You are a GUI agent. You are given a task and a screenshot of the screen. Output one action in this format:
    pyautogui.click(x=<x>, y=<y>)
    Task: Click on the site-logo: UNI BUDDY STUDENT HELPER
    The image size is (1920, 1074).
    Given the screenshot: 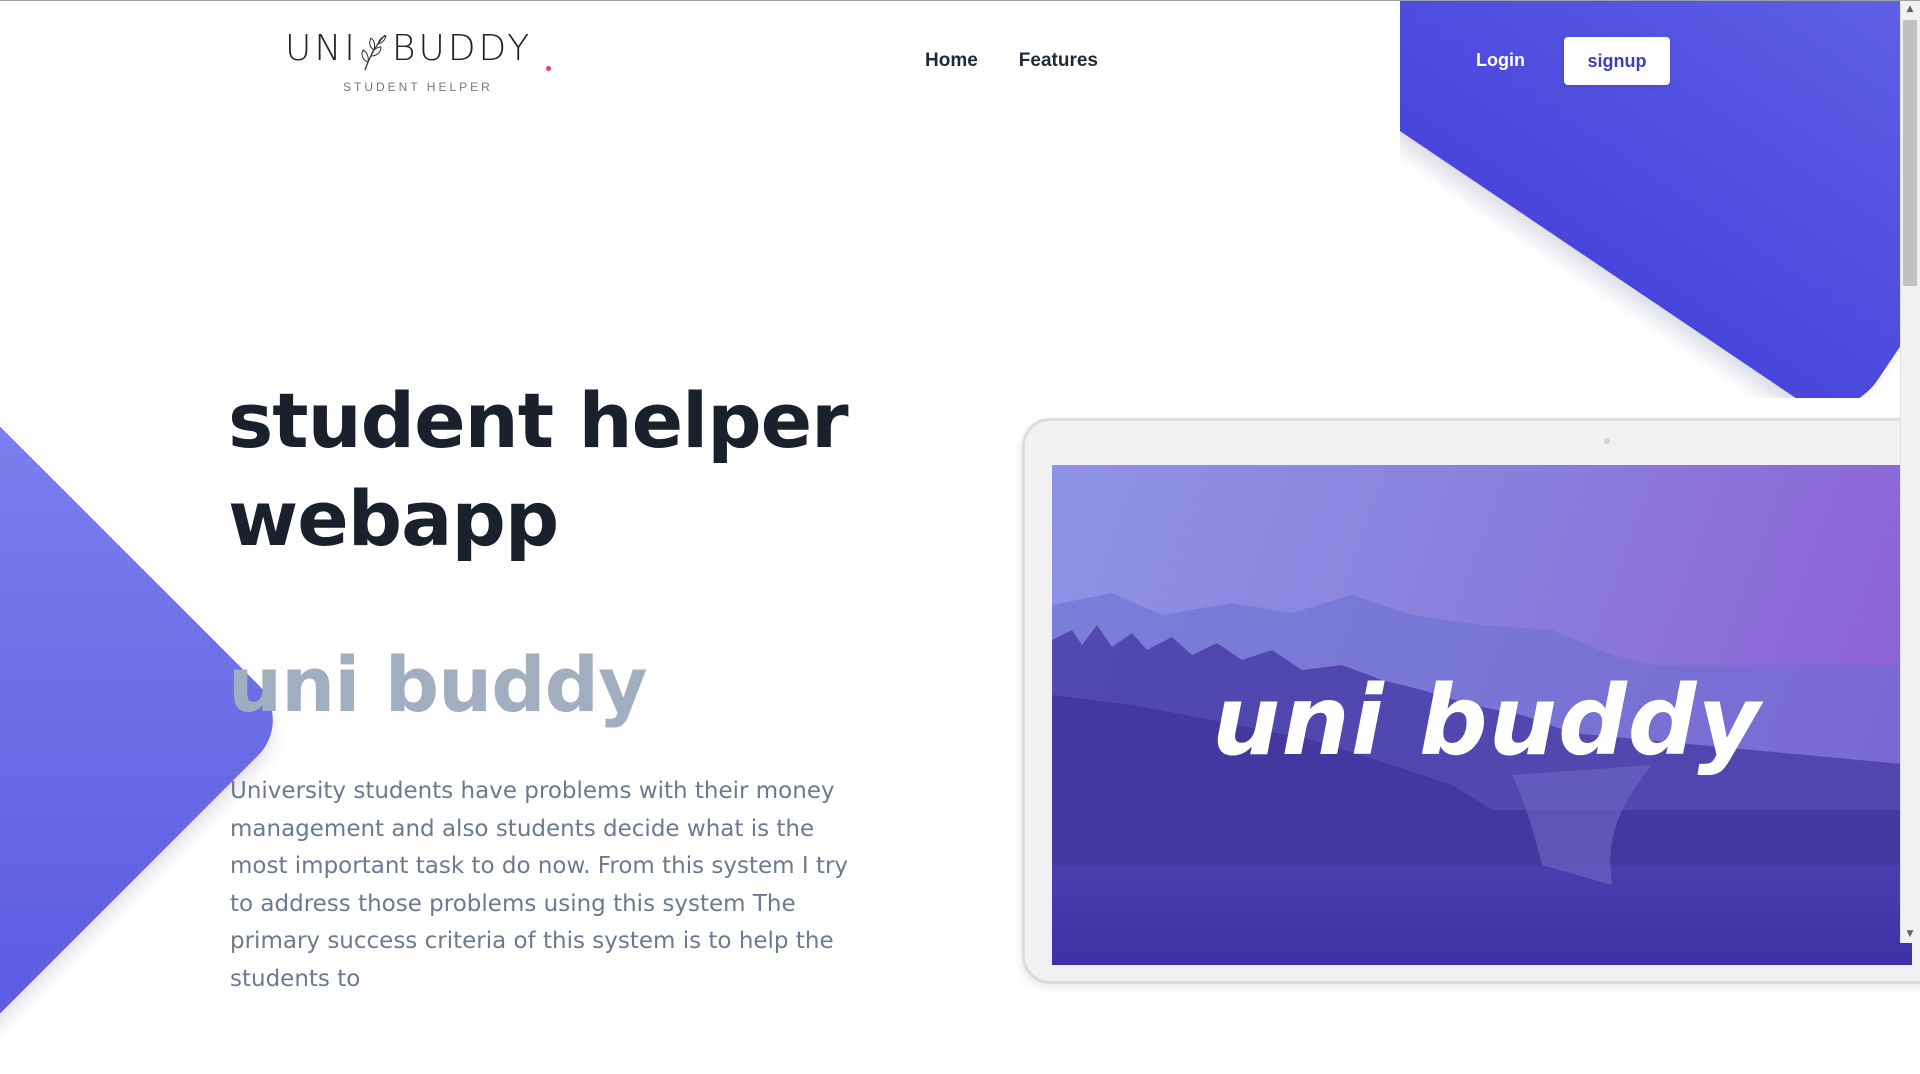 What is the action you would take?
    pyautogui.click(x=420, y=63)
    